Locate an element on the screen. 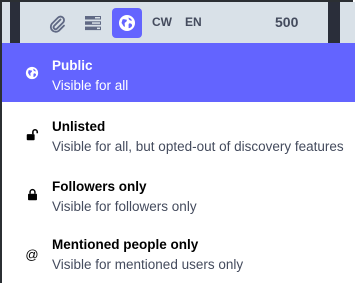 Image resolution: width=355 pixels, height=286 pixels. character-counter: 500 is located at coordinates (287, 22).